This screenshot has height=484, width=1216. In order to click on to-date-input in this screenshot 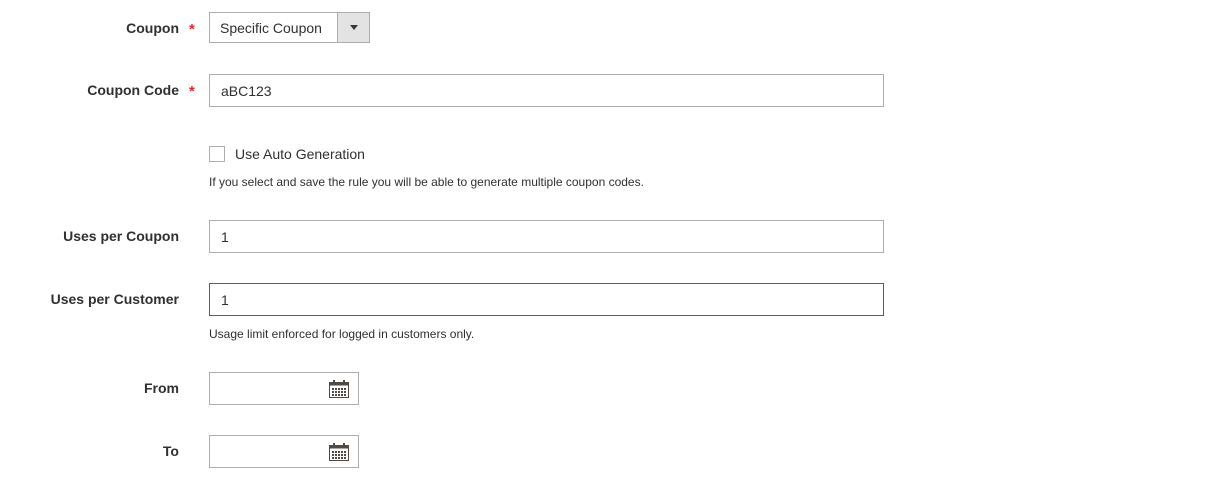, I will do `click(284, 451)`.